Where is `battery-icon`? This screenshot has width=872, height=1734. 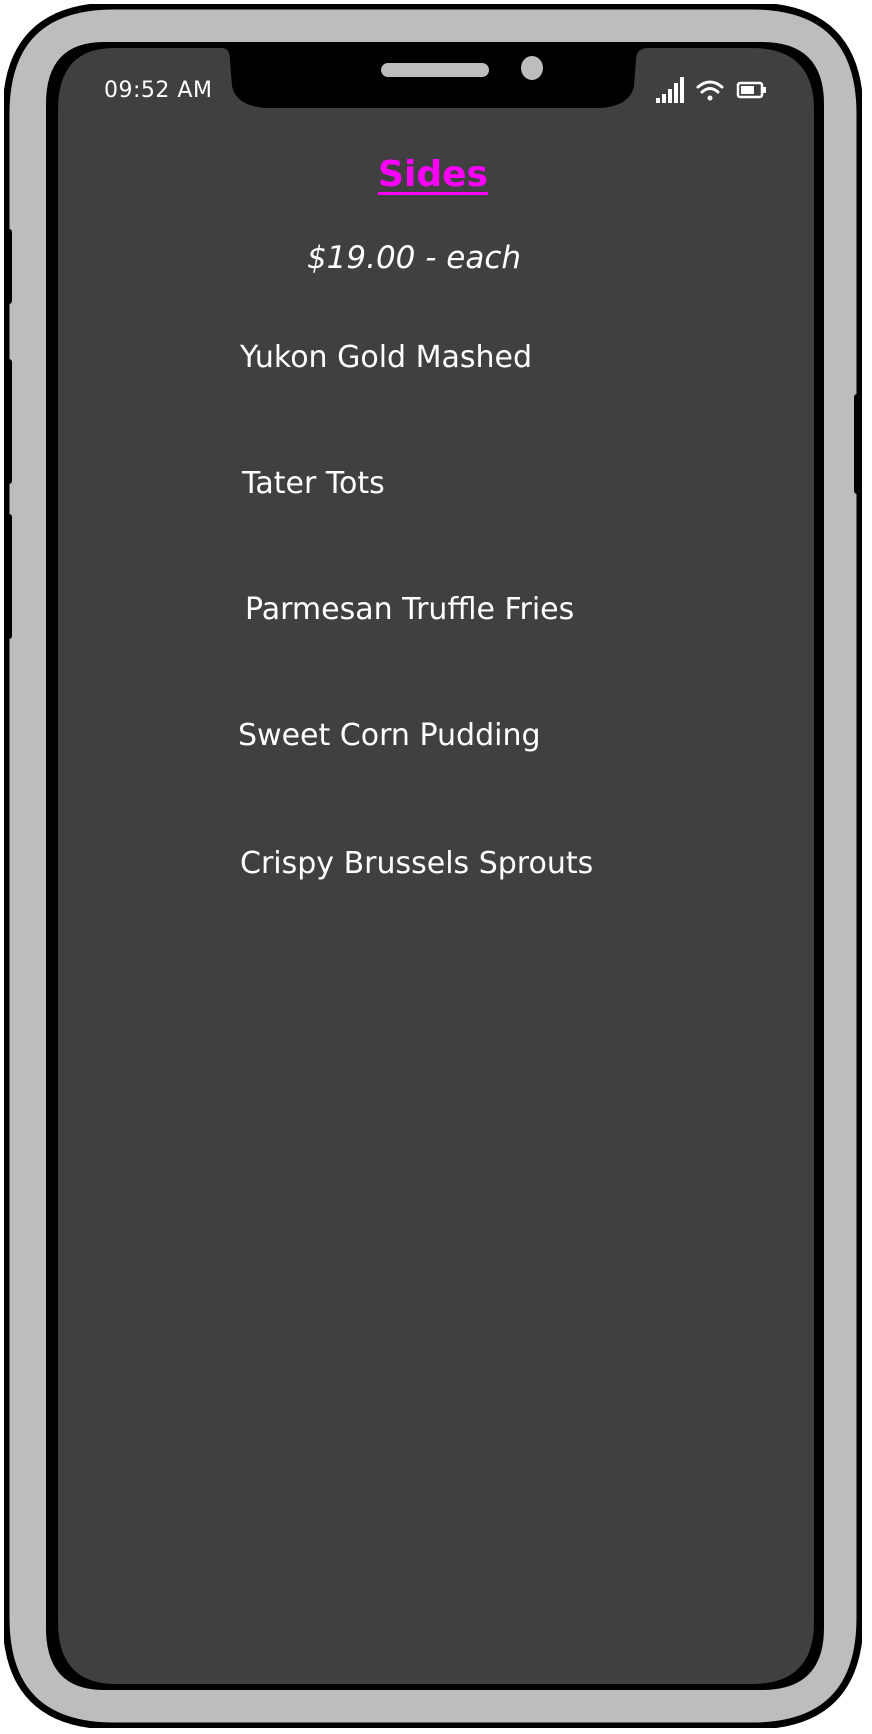 battery-icon is located at coordinates (751, 90).